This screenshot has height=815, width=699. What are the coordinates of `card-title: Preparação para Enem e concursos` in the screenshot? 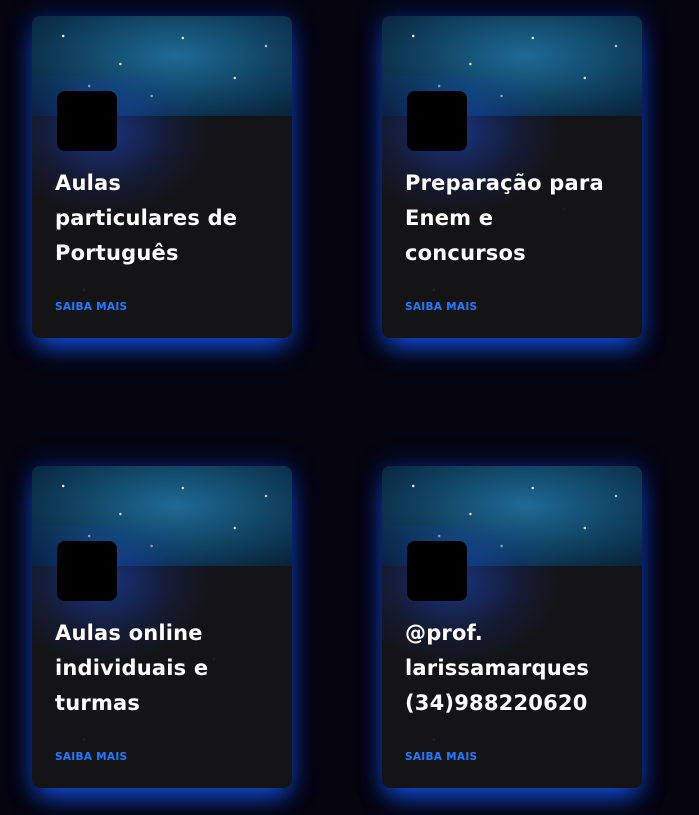 It's located at (504, 218).